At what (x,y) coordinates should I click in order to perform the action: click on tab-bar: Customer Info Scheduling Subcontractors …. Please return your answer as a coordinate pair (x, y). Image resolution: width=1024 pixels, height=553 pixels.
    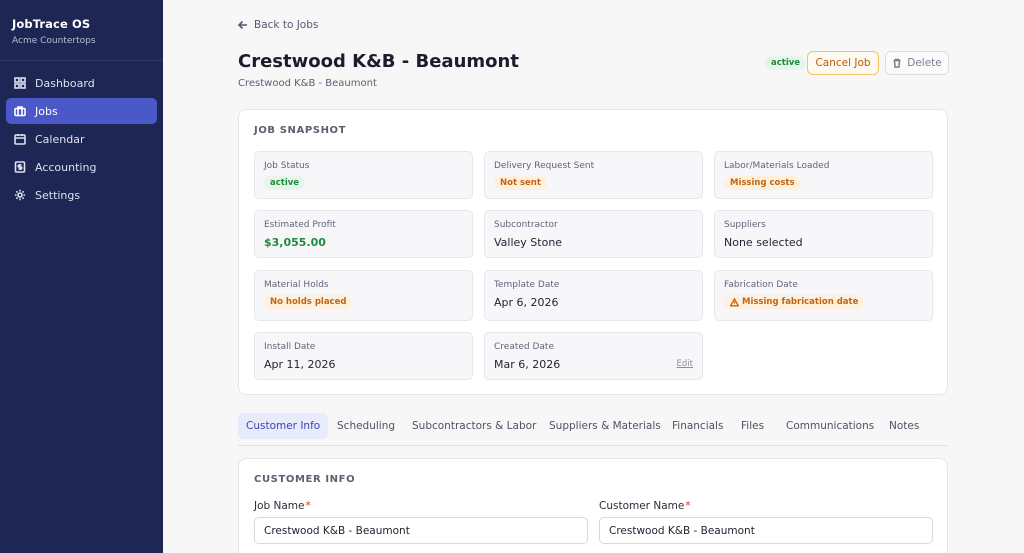
    Looking at the image, I should click on (593, 428).